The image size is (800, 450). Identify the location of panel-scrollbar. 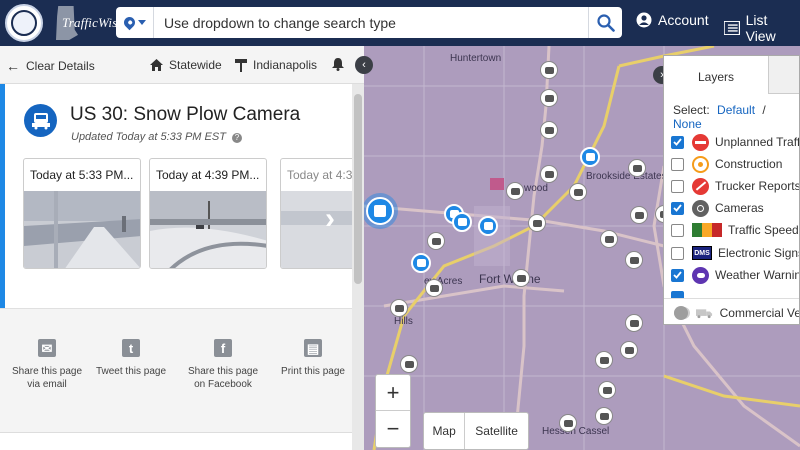
(358, 267).